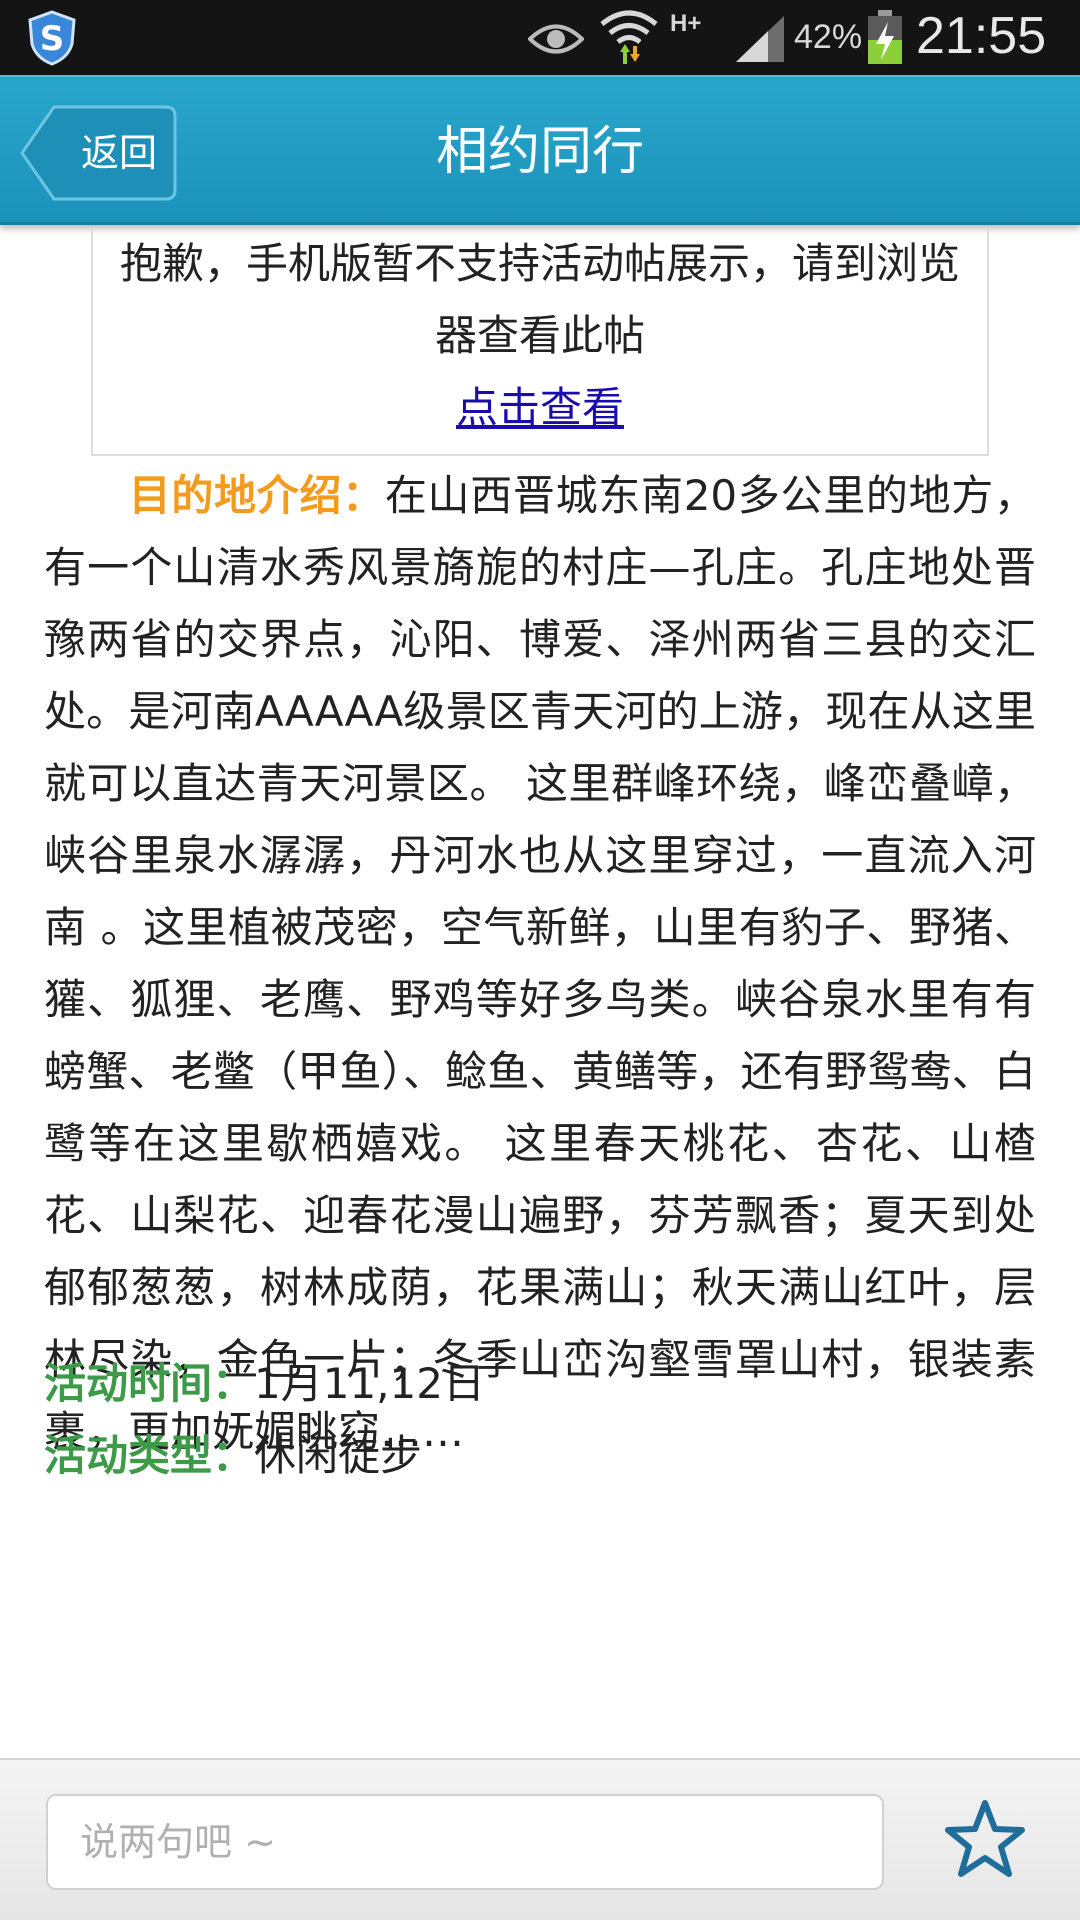 The height and width of the screenshot is (1920, 1080). I want to click on activity-type-row: 活动类型：休闲徒步, so click(233, 1456).